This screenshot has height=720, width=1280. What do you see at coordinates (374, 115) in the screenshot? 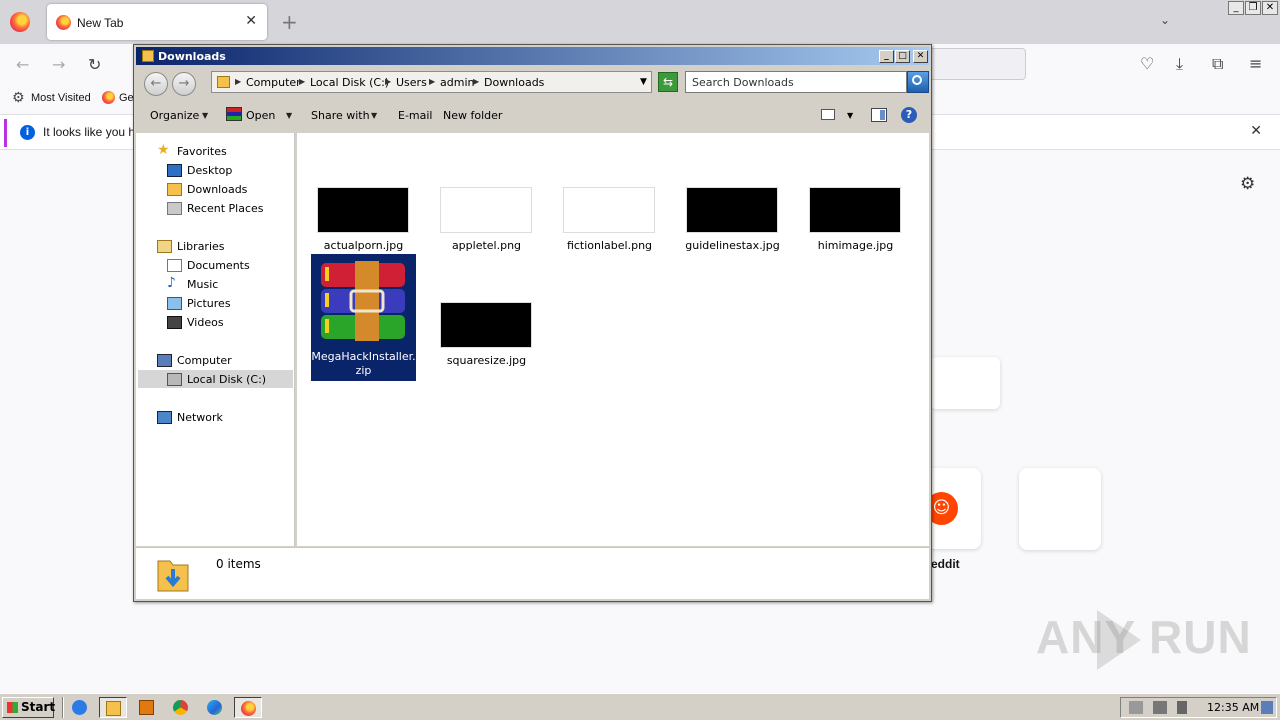
I see `share-caret-icon: ▼` at bounding box center [374, 115].